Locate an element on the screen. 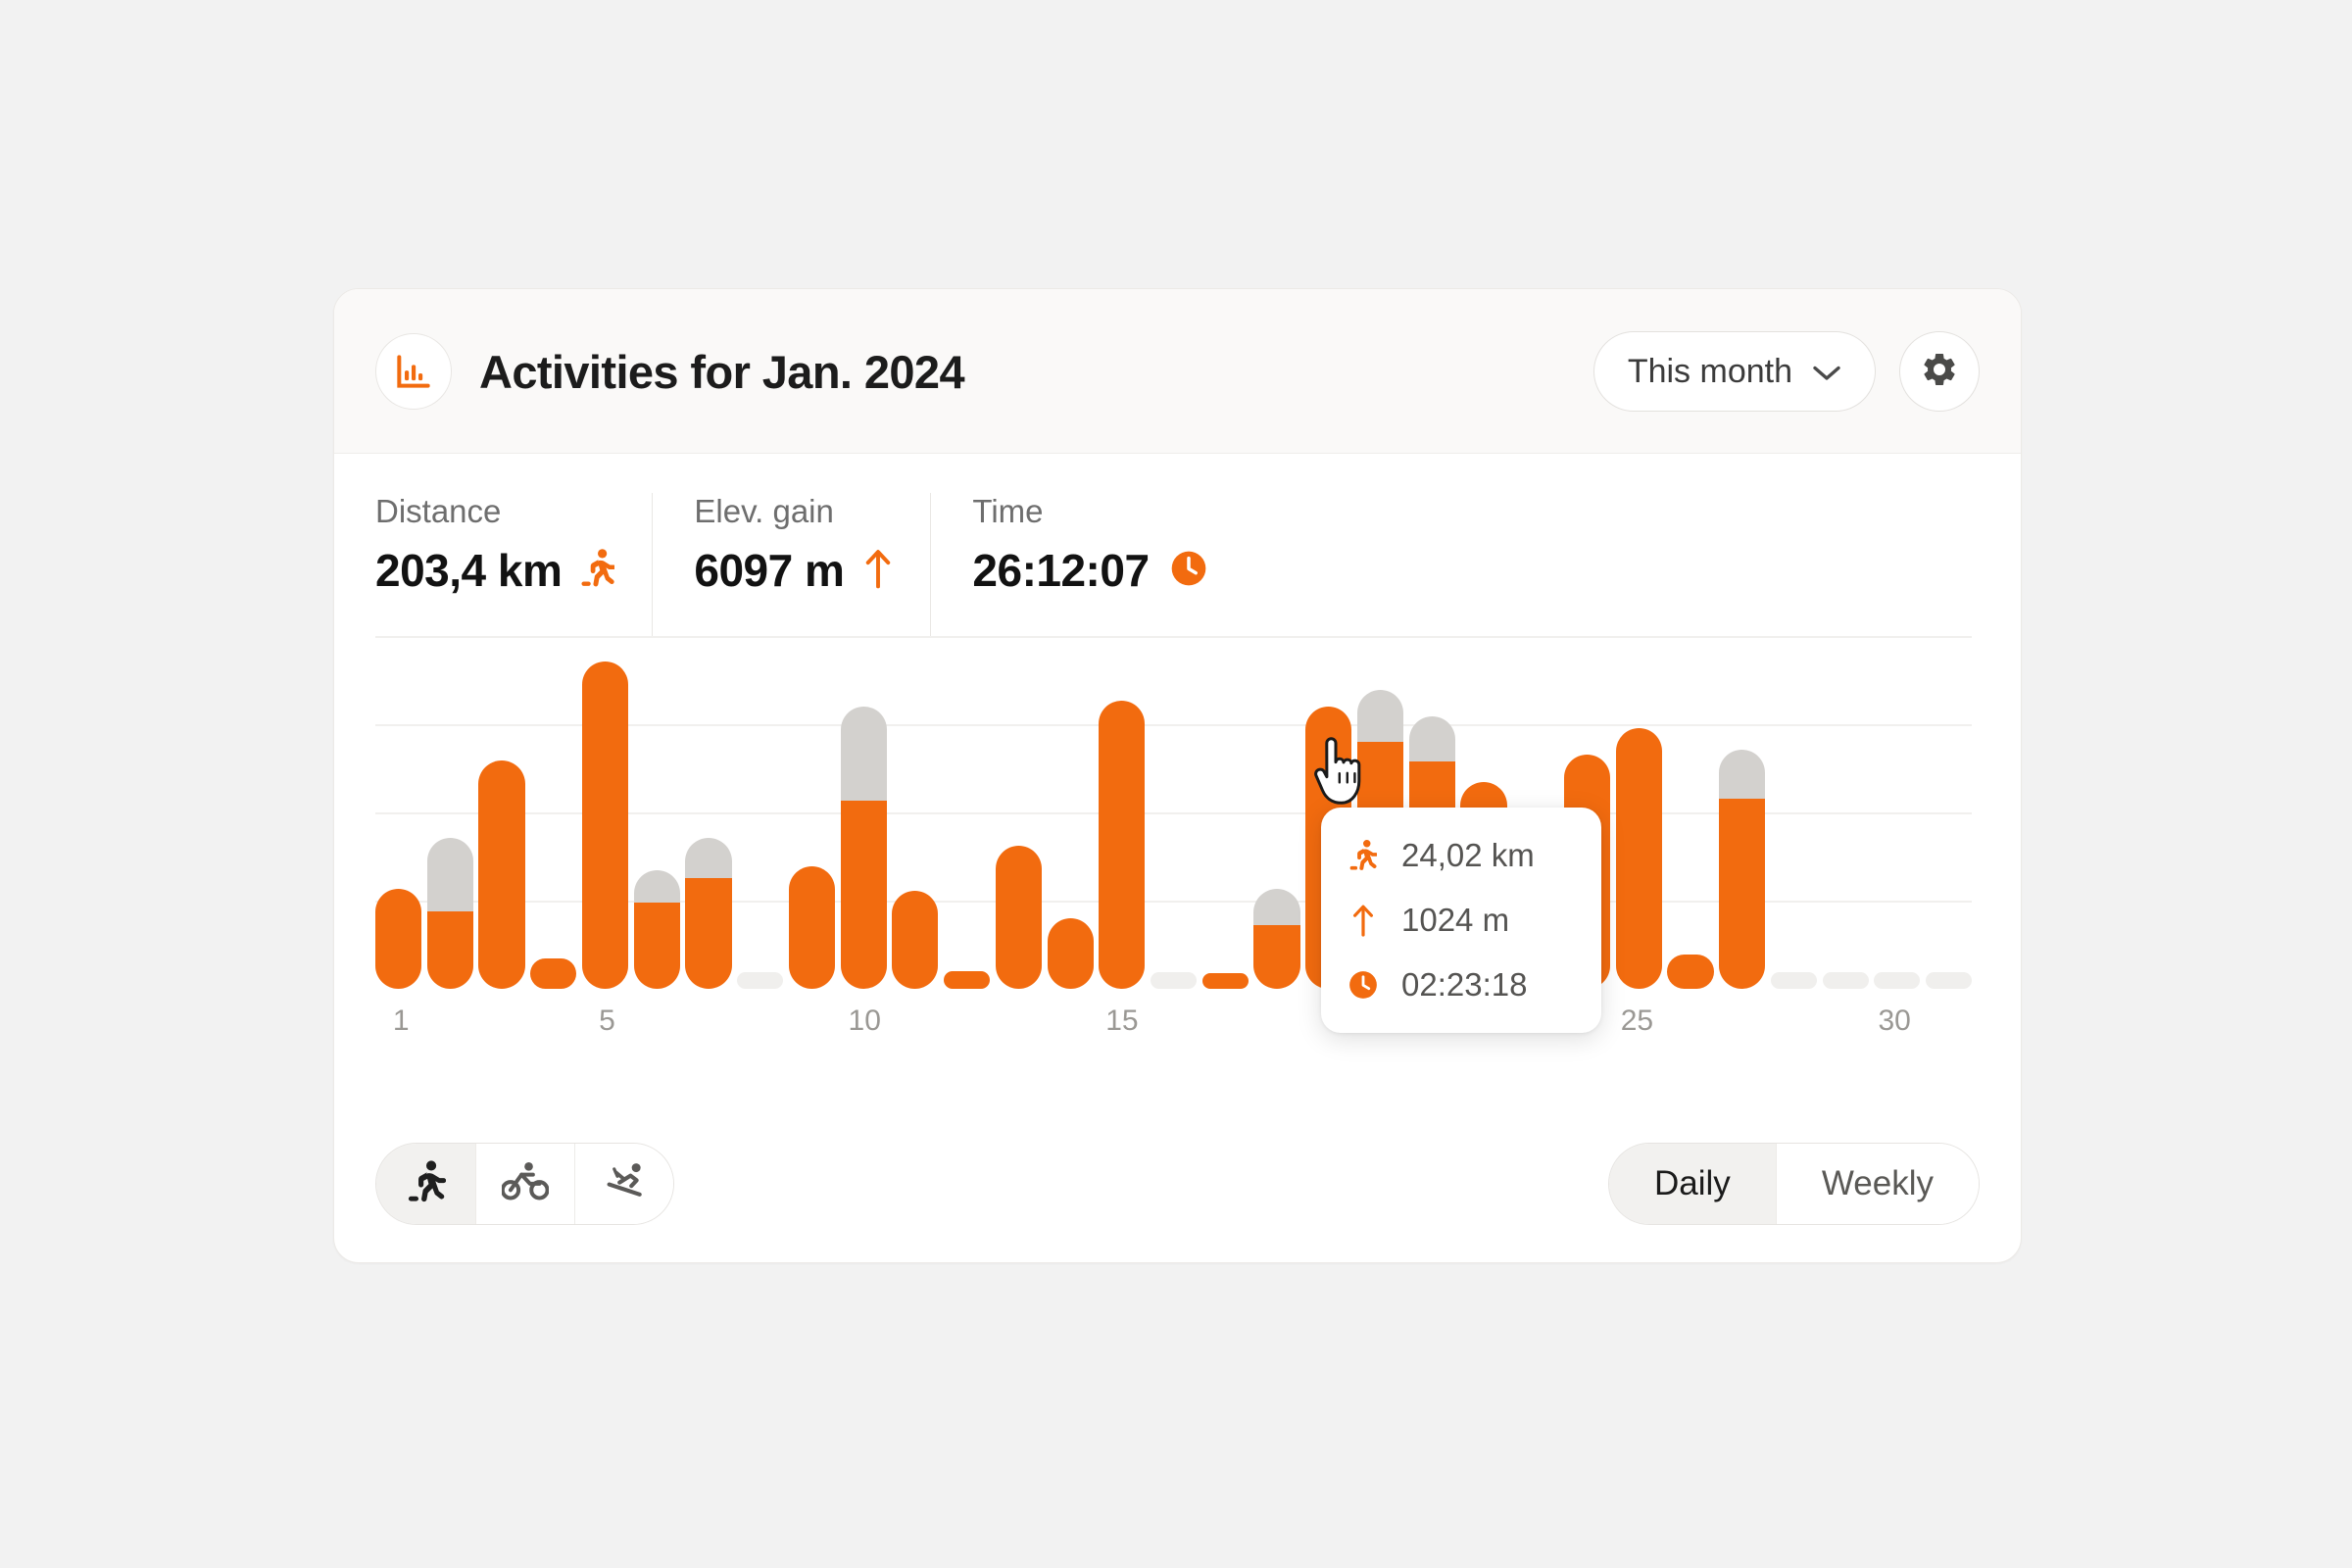 Image resolution: width=2352 pixels, height=1568 pixels. range-toggle-daily: Daily is located at coordinates (1692, 1184).